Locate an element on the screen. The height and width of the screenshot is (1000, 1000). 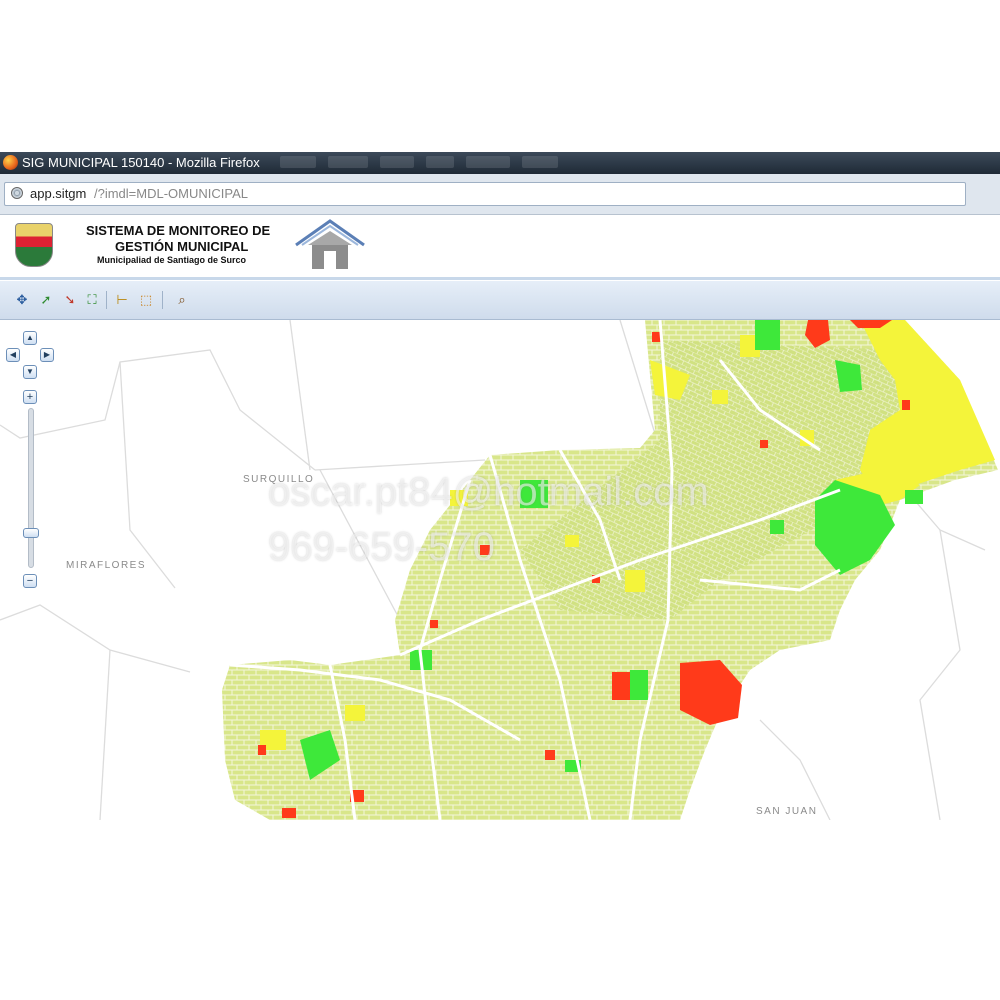
navigation-toolbar: app.sitgm /?imdl=MDL-OMUNICIPAL is located at coordinates (500, 194).